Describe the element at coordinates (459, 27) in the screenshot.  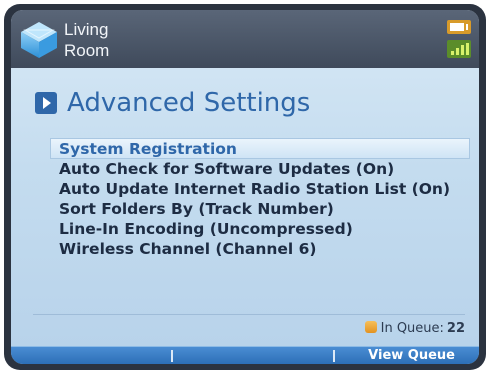
I see `battery-icon` at that location.